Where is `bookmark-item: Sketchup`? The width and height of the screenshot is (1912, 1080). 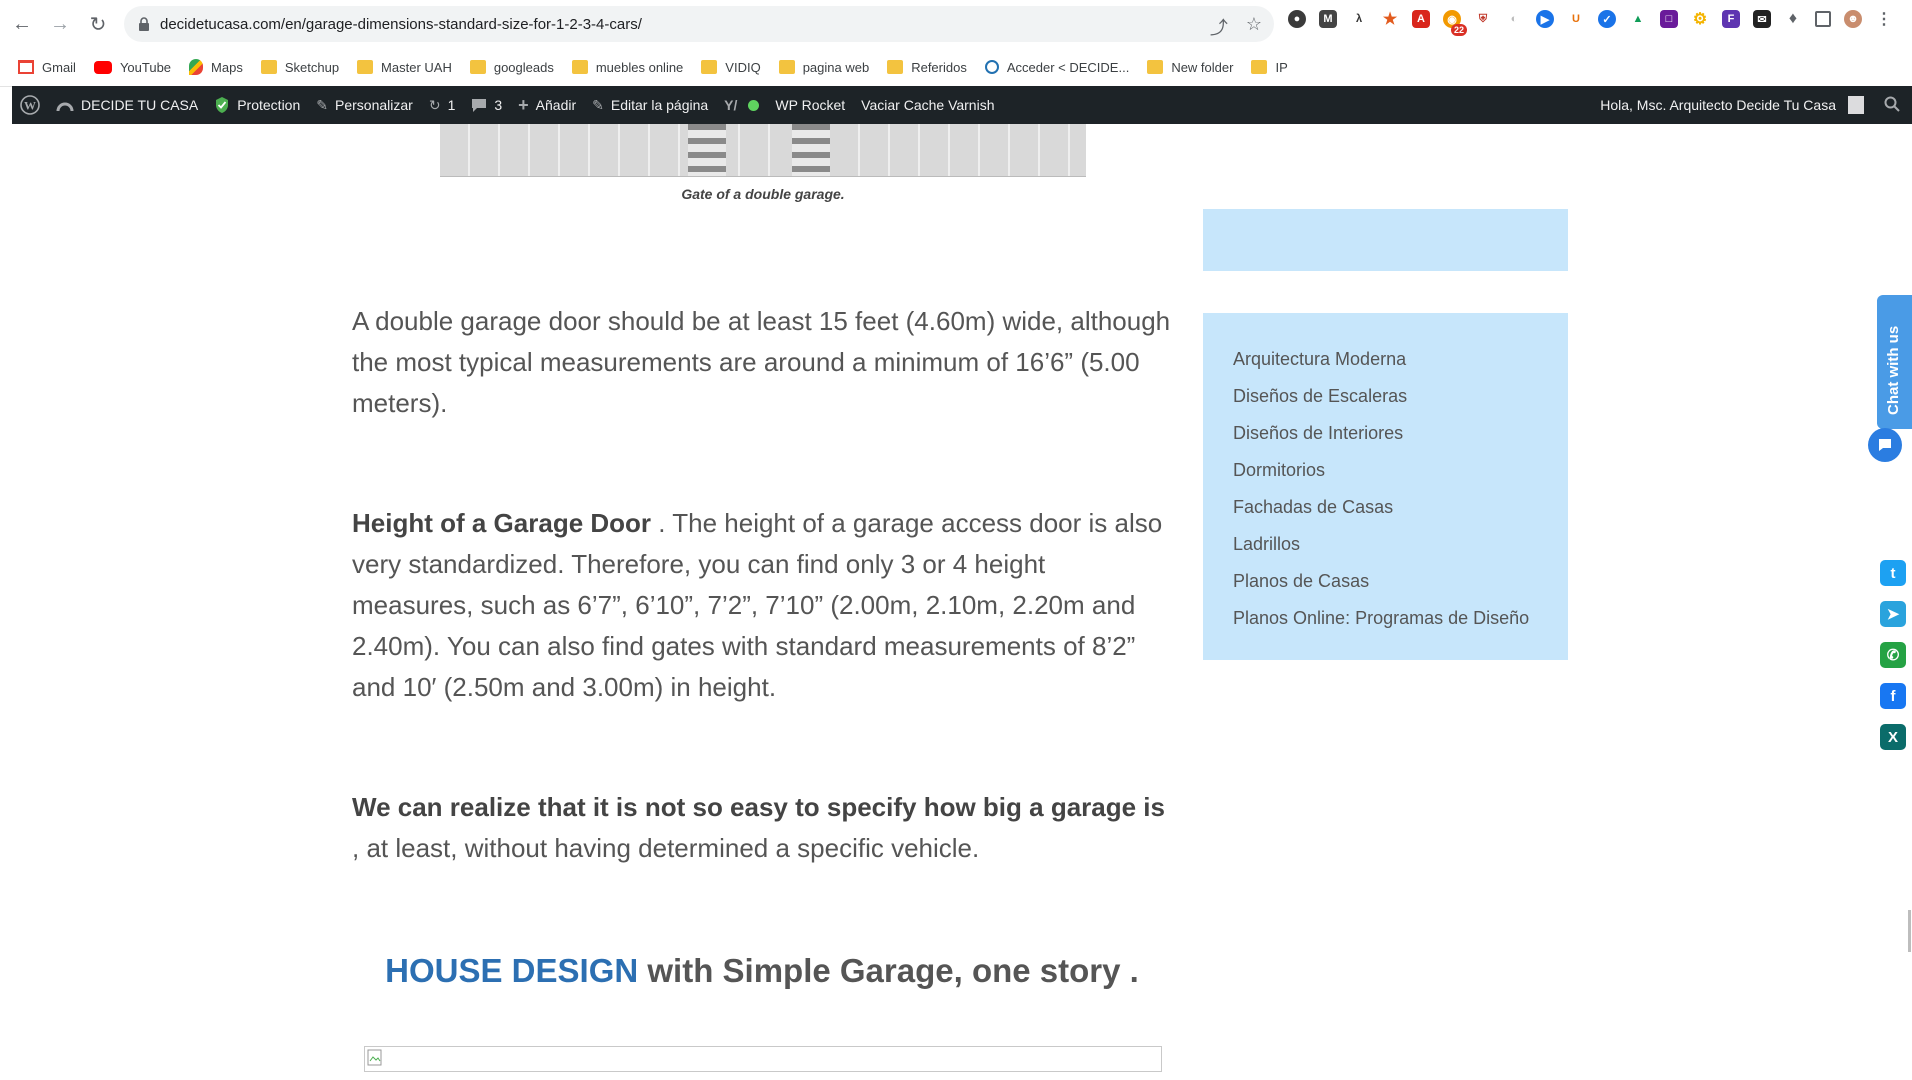 bookmark-item: Sketchup is located at coordinates (300, 67).